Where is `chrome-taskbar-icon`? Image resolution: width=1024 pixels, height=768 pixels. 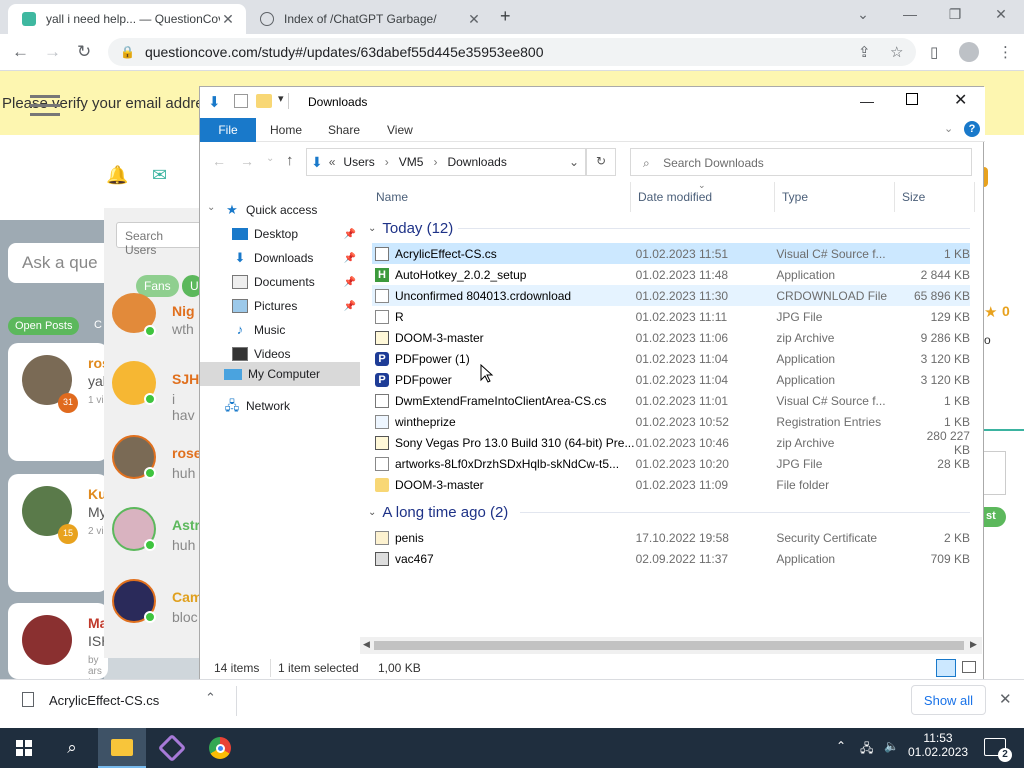 chrome-taskbar-icon is located at coordinates (220, 748).